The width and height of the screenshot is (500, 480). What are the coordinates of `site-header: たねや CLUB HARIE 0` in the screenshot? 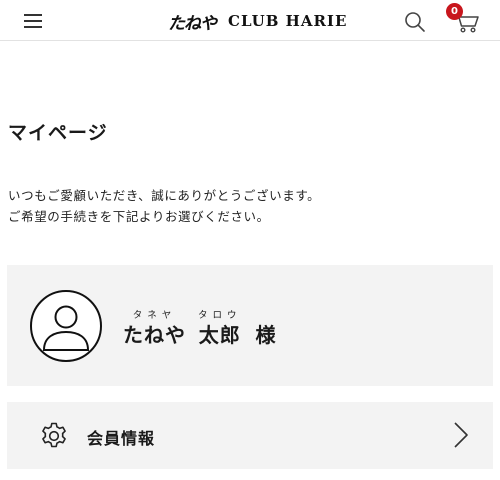 It's located at (250, 20).